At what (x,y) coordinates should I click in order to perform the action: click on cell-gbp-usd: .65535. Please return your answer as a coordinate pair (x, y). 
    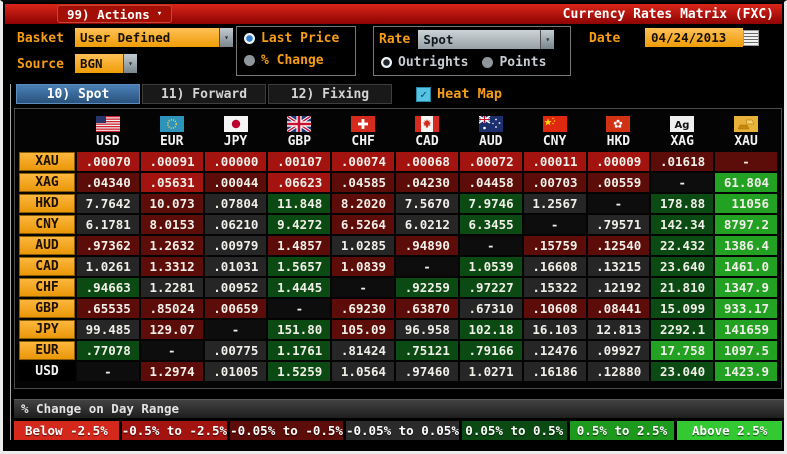
    Looking at the image, I should click on (108, 308).